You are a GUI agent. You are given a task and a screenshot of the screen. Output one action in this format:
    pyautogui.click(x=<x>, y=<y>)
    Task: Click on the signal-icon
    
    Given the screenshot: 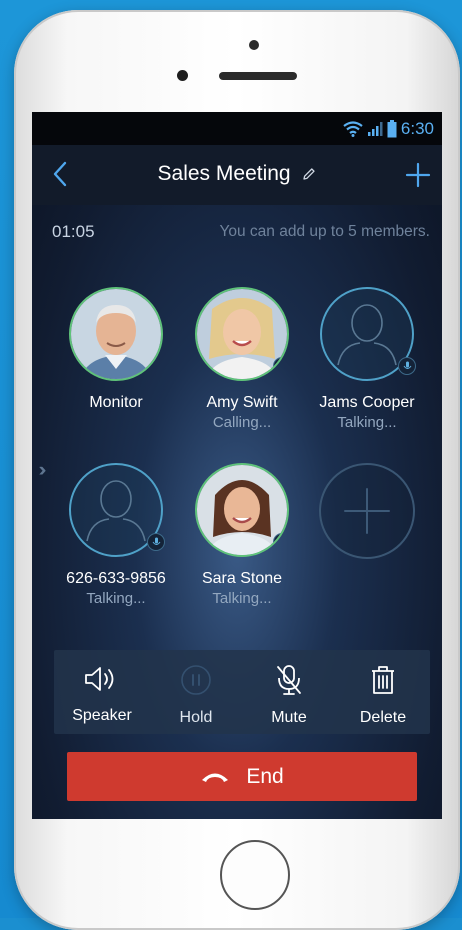 What is the action you would take?
    pyautogui.click(x=375, y=129)
    